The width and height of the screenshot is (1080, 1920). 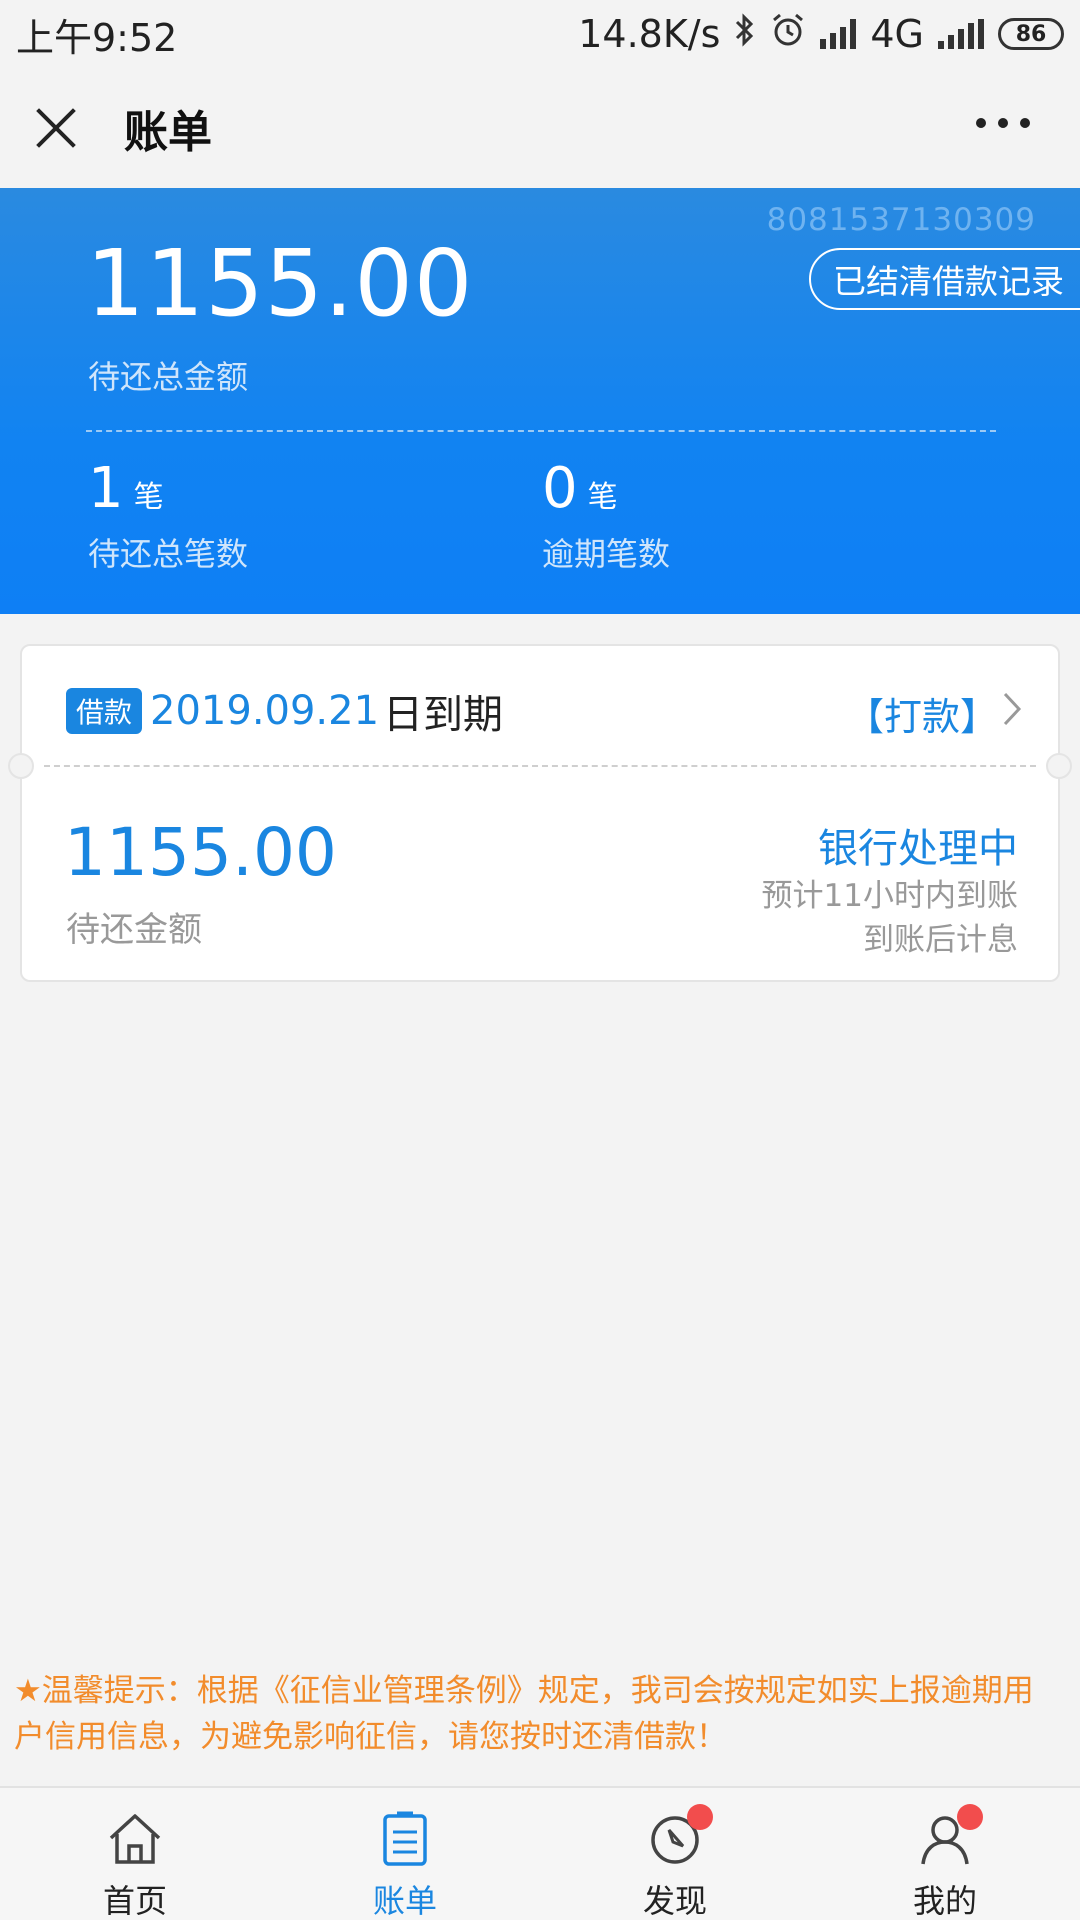 I want to click on total-amount-label: 待还总金额, so click(x=168, y=377).